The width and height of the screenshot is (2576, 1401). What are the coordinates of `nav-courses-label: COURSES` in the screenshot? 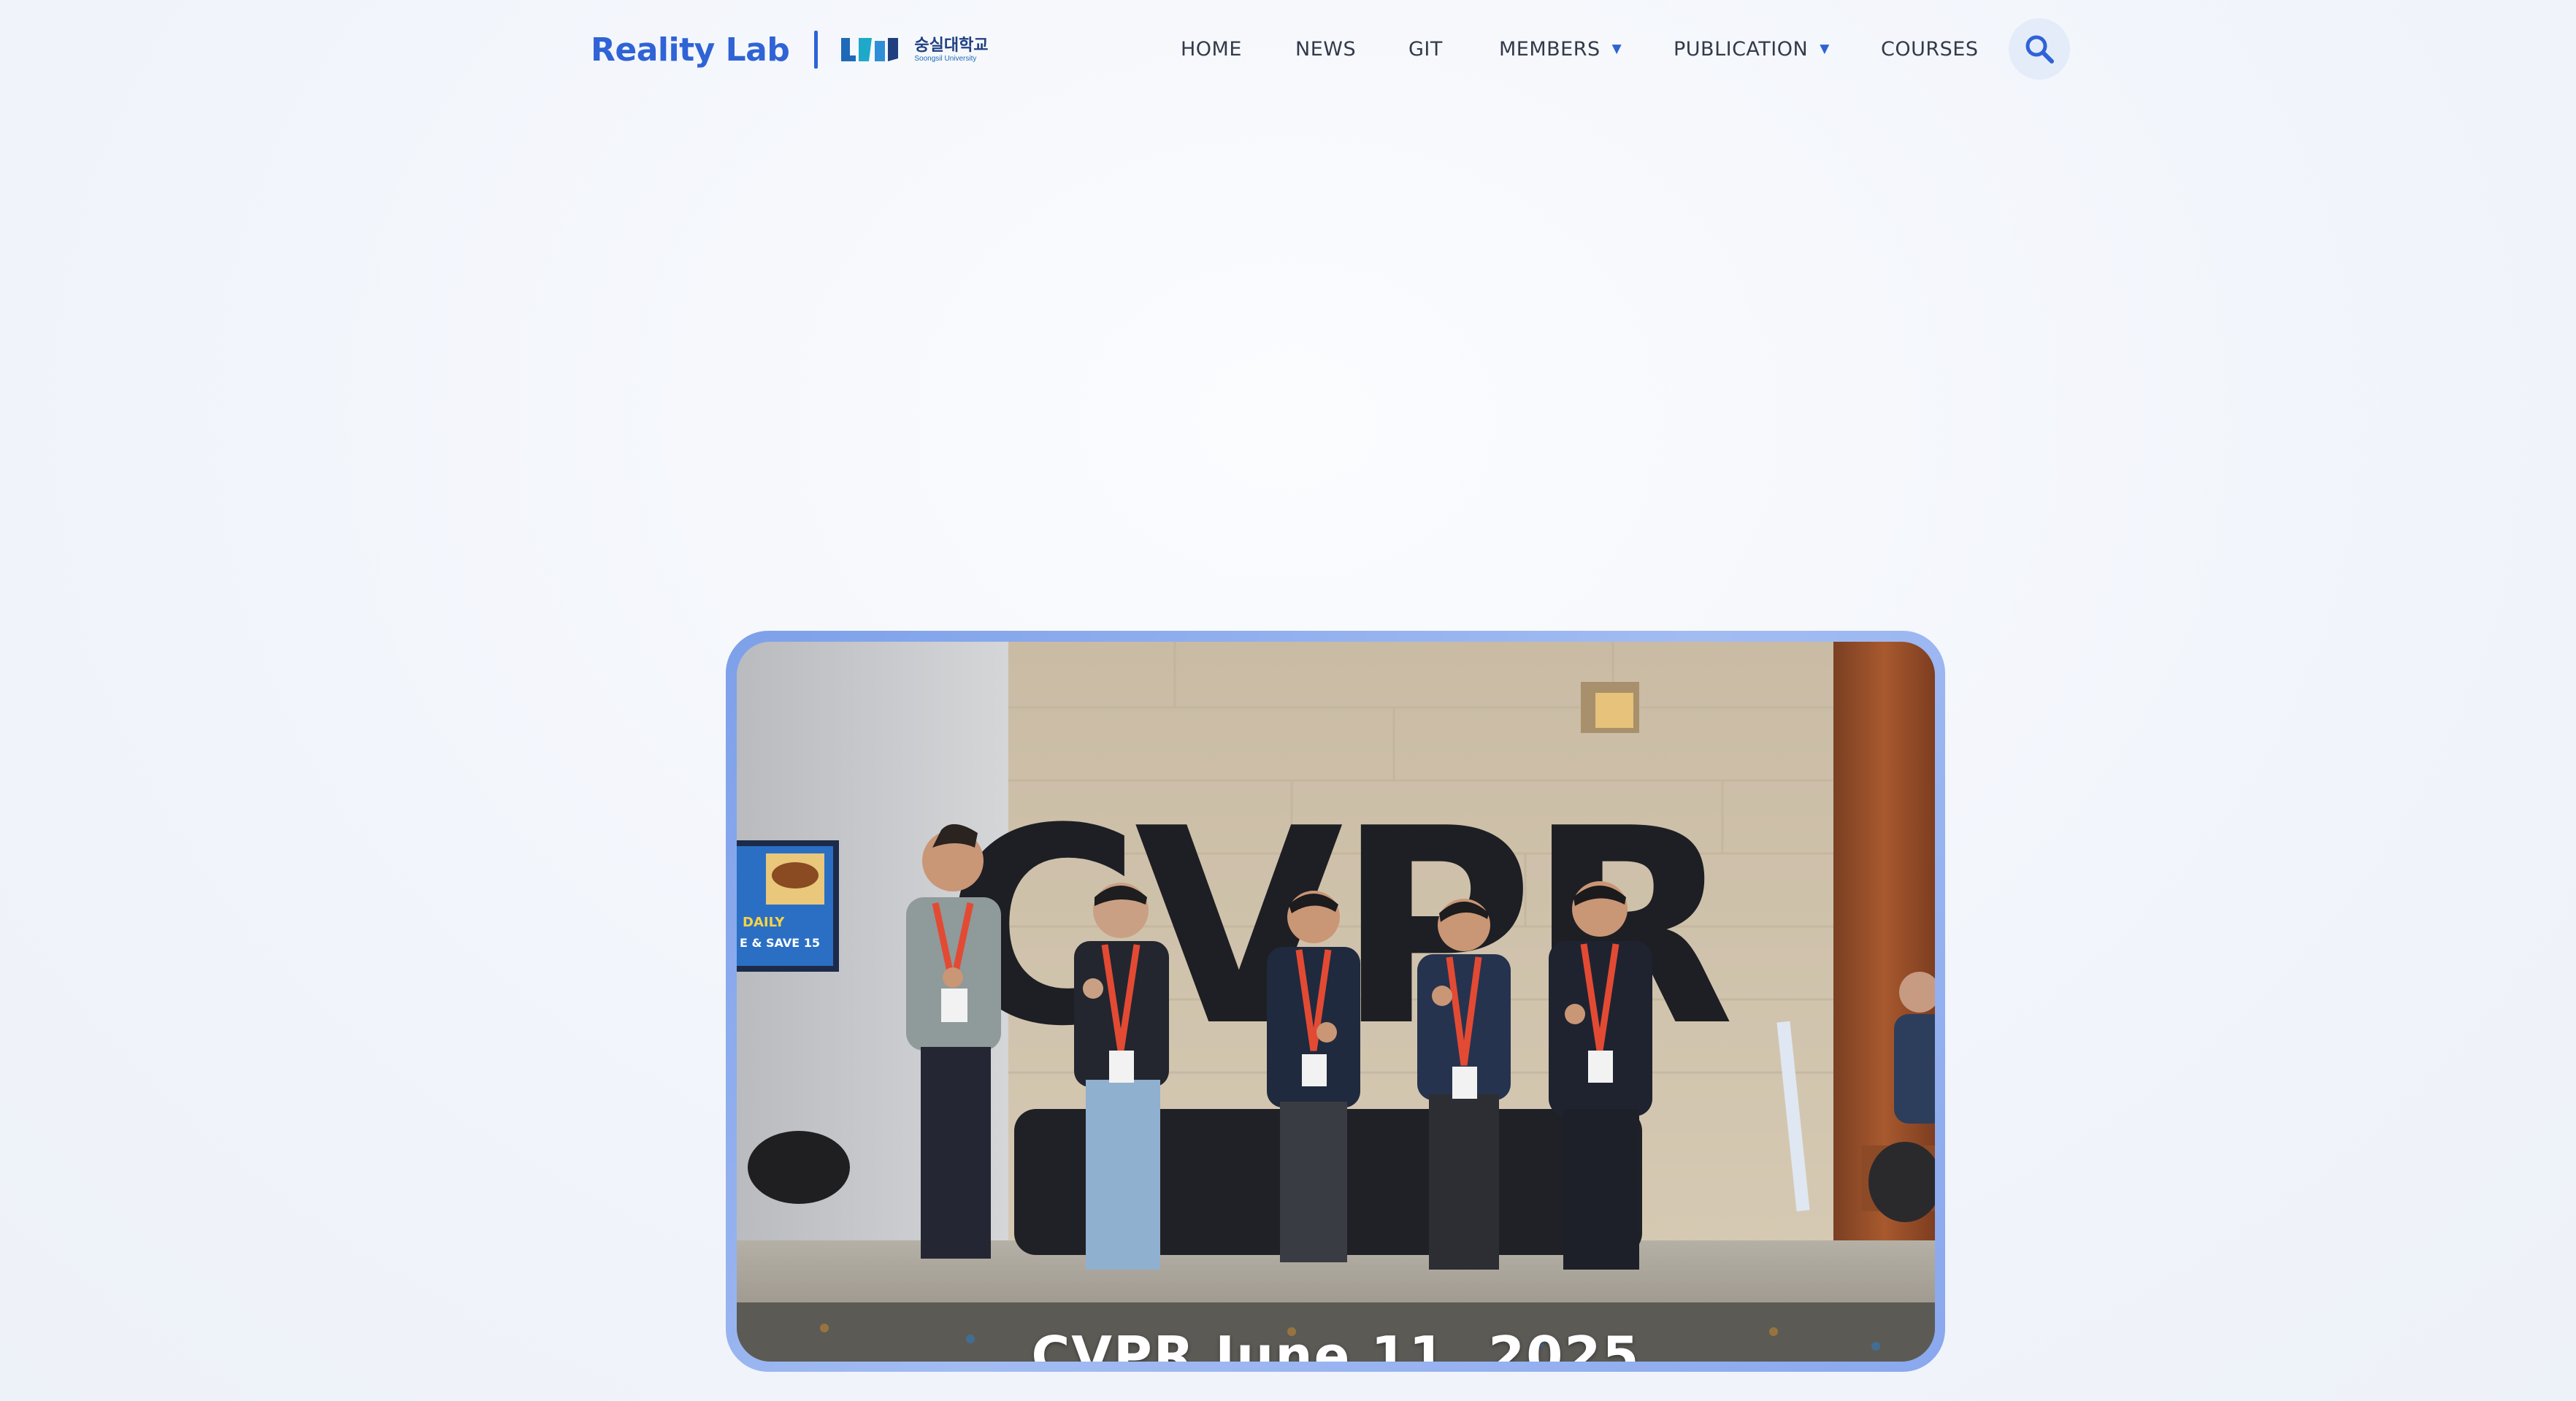 It's located at (1930, 49).